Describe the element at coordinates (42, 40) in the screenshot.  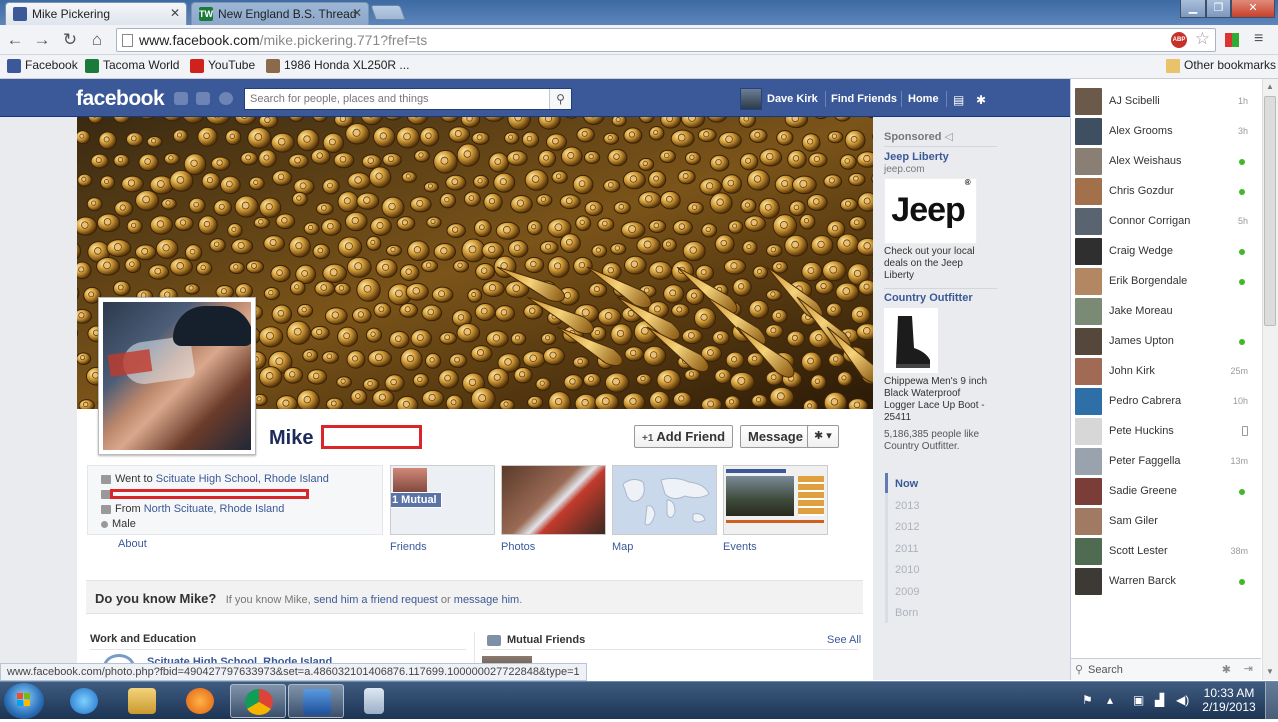
I see `forward-arrow-icon: →` at that location.